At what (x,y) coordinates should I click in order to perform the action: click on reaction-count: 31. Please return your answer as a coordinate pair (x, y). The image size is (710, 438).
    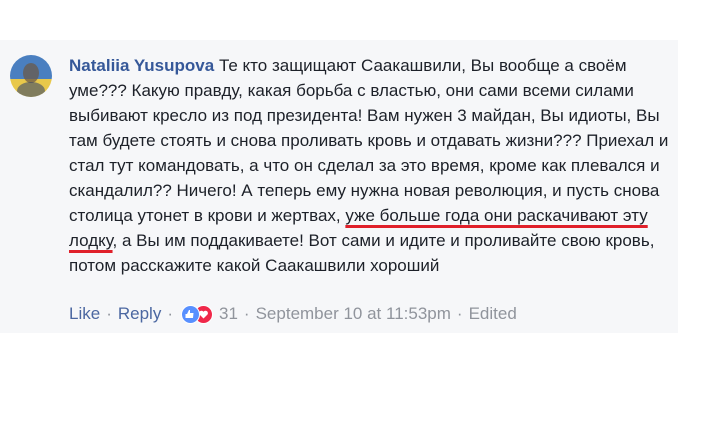
    Looking at the image, I should click on (228, 313).